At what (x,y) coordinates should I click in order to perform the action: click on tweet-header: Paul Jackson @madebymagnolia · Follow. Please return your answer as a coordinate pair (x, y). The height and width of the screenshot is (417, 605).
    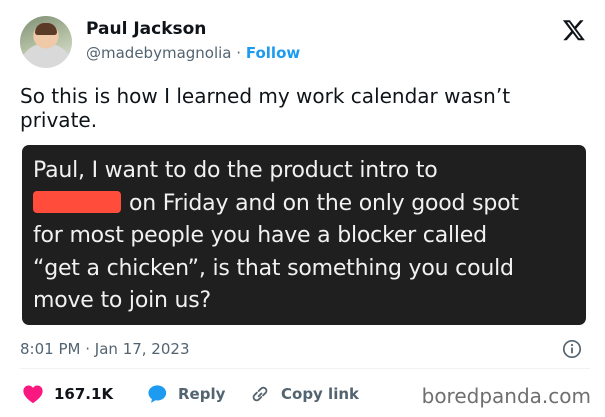
    Looking at the image, I should click on (305, 42).